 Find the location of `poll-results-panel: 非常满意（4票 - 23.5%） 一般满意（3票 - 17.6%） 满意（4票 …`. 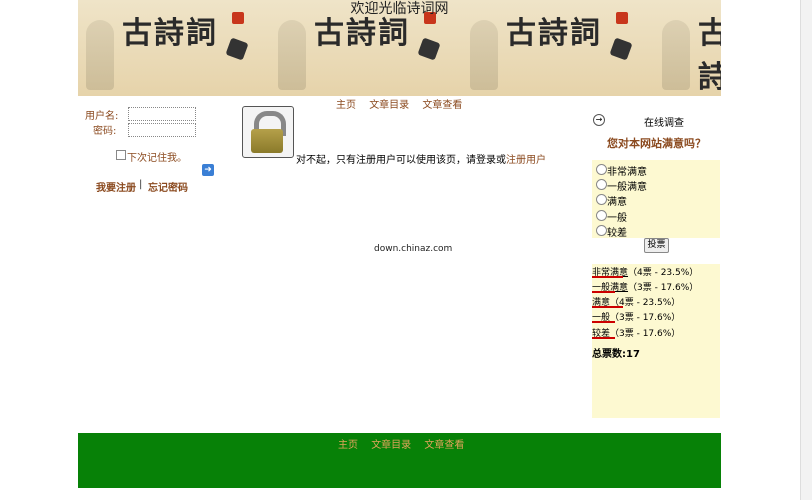

poll-results-panel: 非常满意（4票 - 23.5%） 一般满意（3票 - 17.6%） 满意（4票 … is located at coordinates (656, 341).